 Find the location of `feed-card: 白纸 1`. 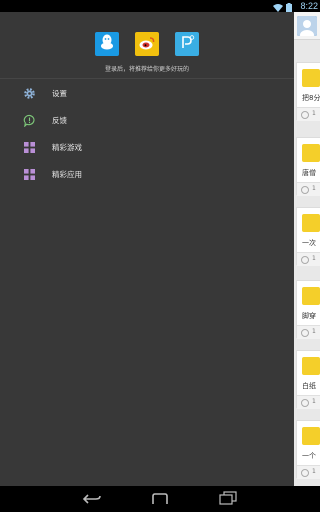

feed-card: 白纸 1 is located at coordinates (308, 379).